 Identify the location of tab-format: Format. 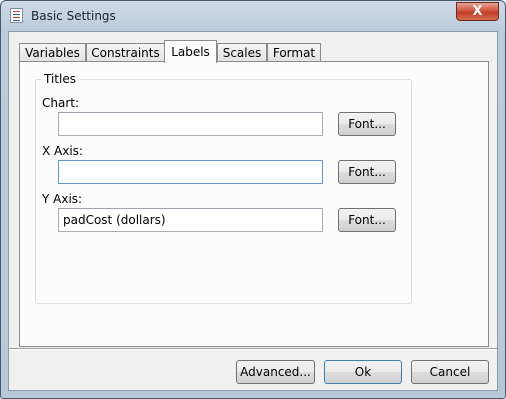
(294, 52).